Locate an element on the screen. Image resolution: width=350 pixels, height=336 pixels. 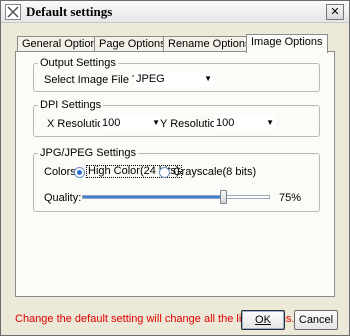
ok-button: OK is located at coordinates (263, 320).